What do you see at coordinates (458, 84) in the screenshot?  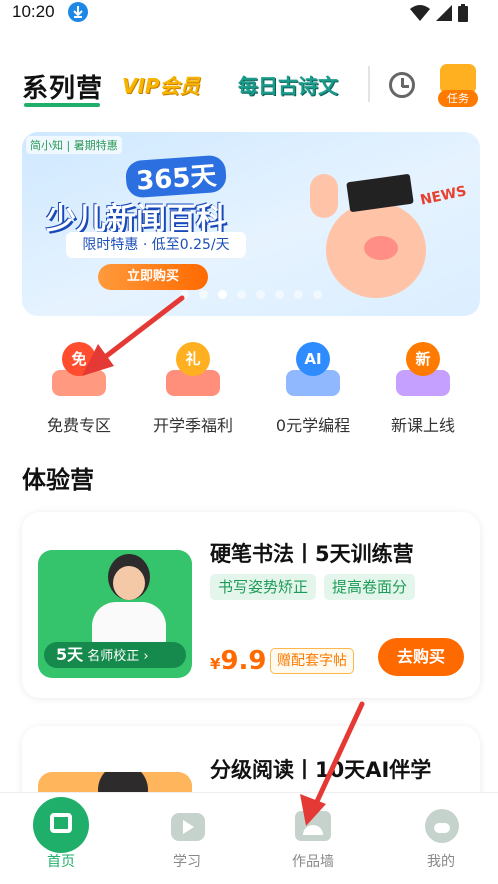 I see `task-button: 任务` at bounding box center [458, 84].